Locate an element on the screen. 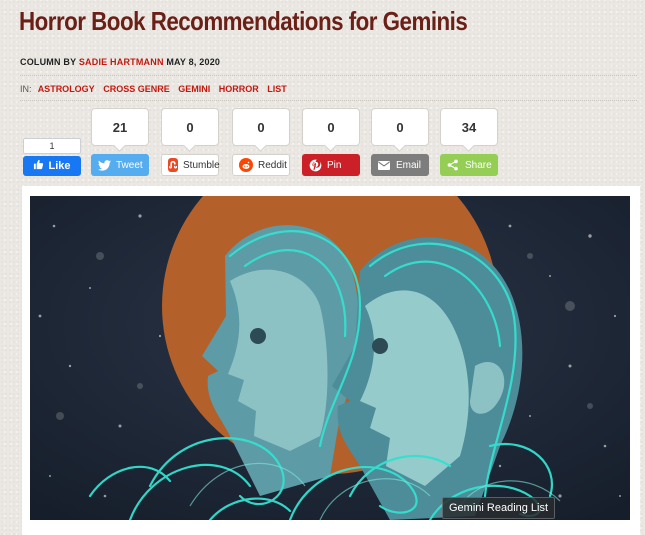  category-link: GEMINI is located at coordinates (194, 89).